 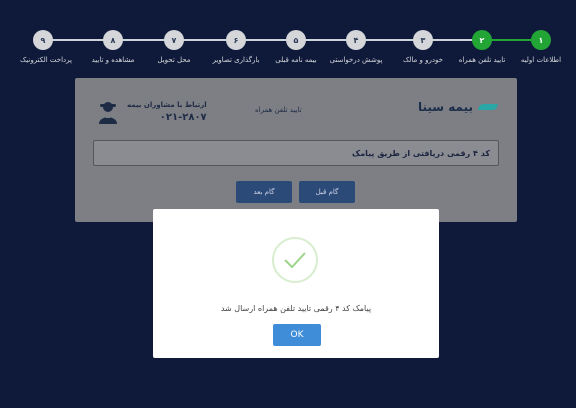 What do you see at coordinates (327, 192) in the screenshot?
I see `previous-step-button: گام قبل` at bounding box center [327, 192].